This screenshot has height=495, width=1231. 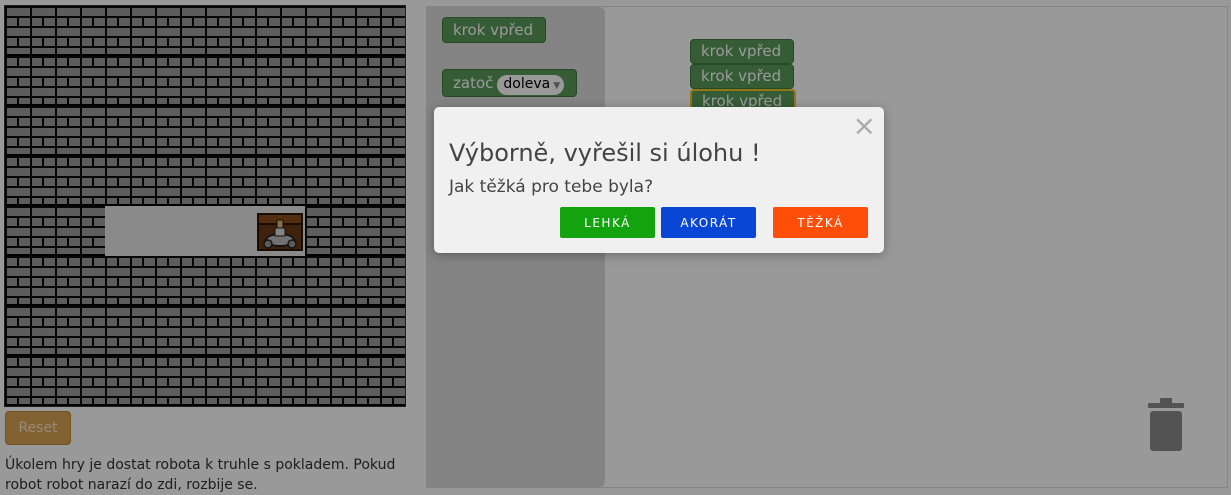 What do you see at coordinates (607, 222) in the screenshot?
I see `easy-button: LEHKÁ` at bounding box center [607, 222].